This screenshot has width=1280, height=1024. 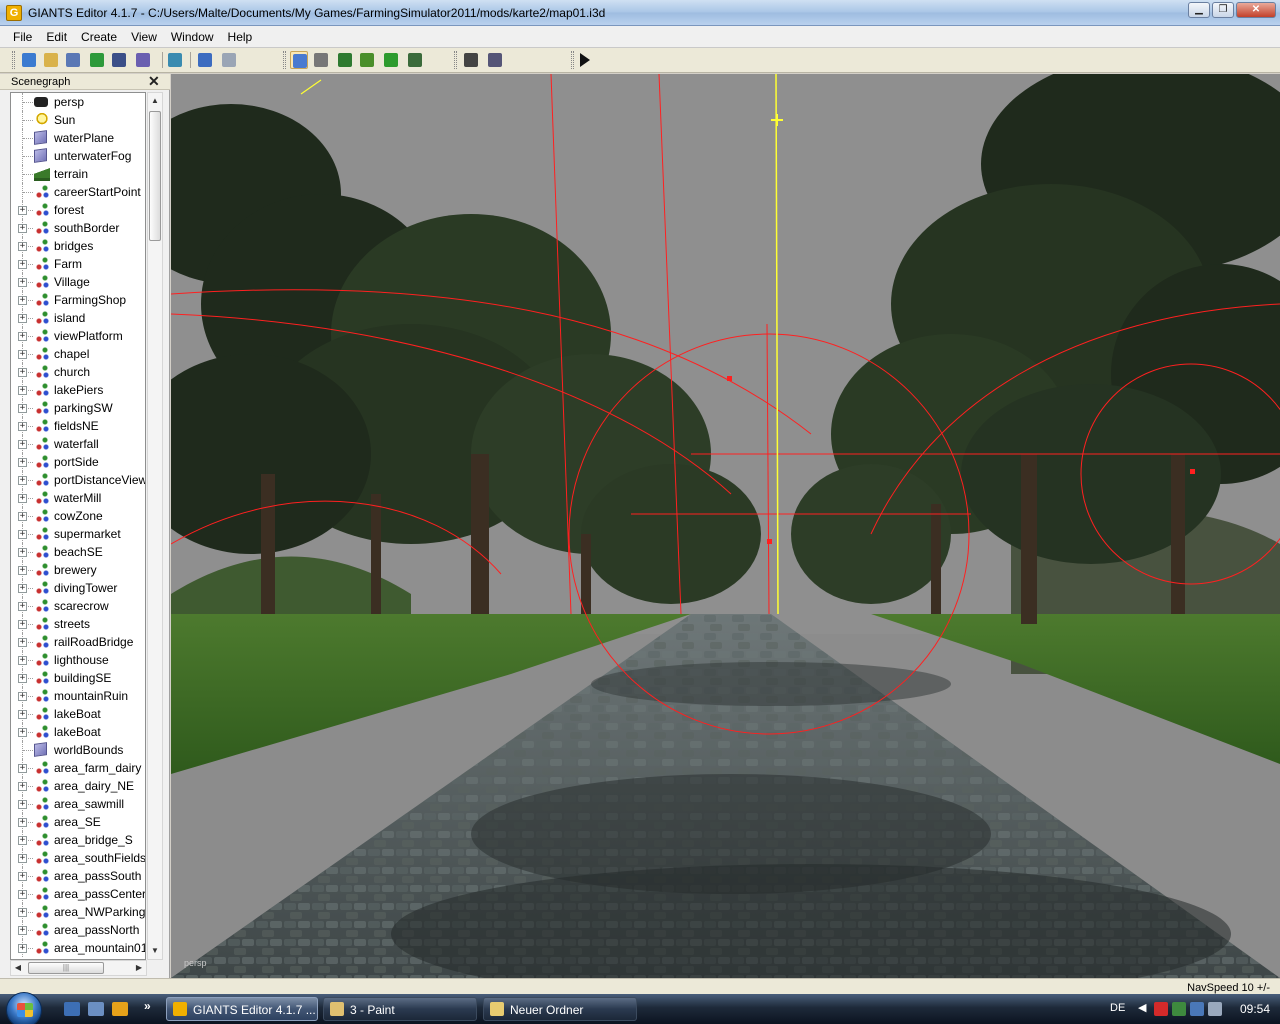 I want to click on tree-vertical-scrollbar: ▲ ▼, so click(x=155, y=526).